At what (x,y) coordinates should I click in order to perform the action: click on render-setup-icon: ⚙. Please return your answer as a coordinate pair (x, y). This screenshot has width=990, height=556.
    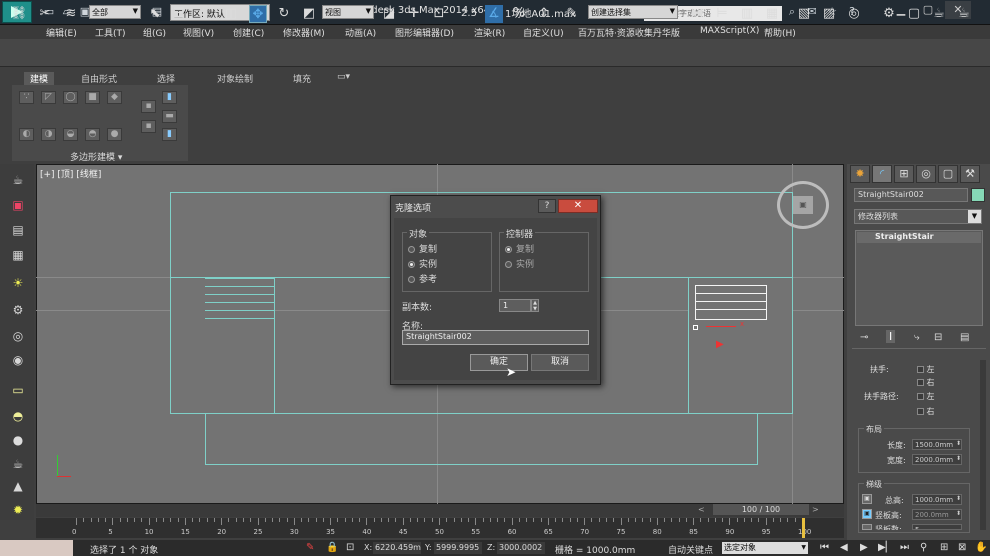
    Looking at the image, I should click on (889, 14).